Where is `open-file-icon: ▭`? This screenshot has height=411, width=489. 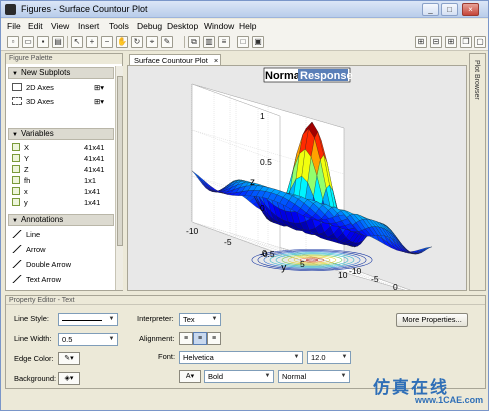
open-file-icon: ▭ is located at coordinates (28, 42).